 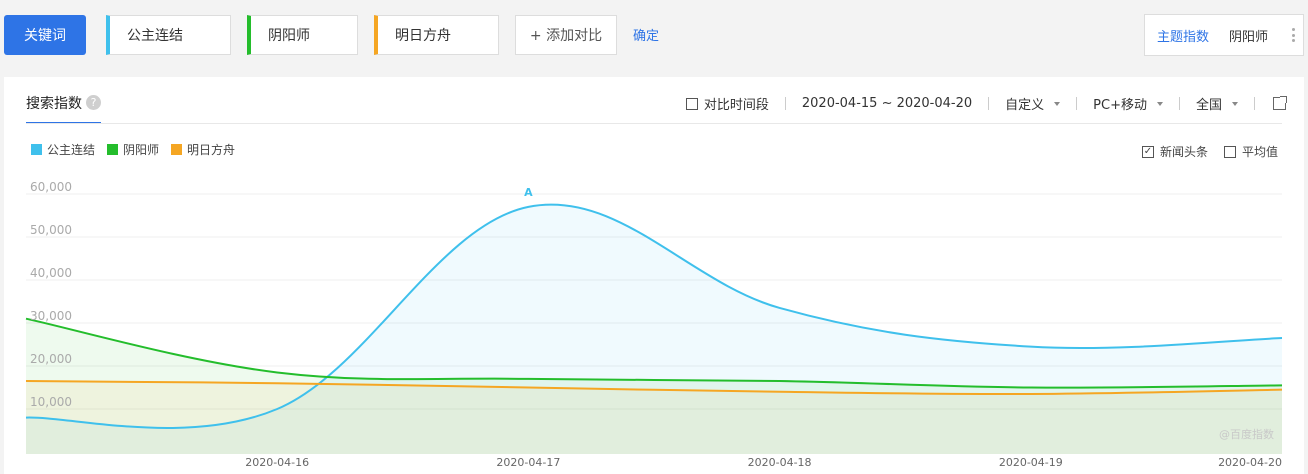 What do you see at coordinates (736, 105) in the screenshot?
I see `compare-period-label: 对比时间段` at bounding box center [736, 105].